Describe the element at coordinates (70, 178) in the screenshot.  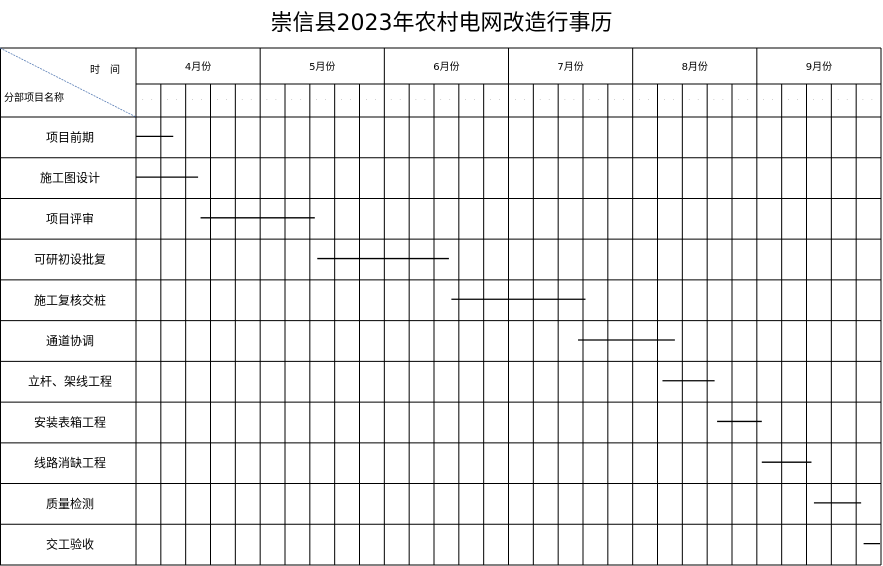
I see `task-name: 施工图设计` at that location.